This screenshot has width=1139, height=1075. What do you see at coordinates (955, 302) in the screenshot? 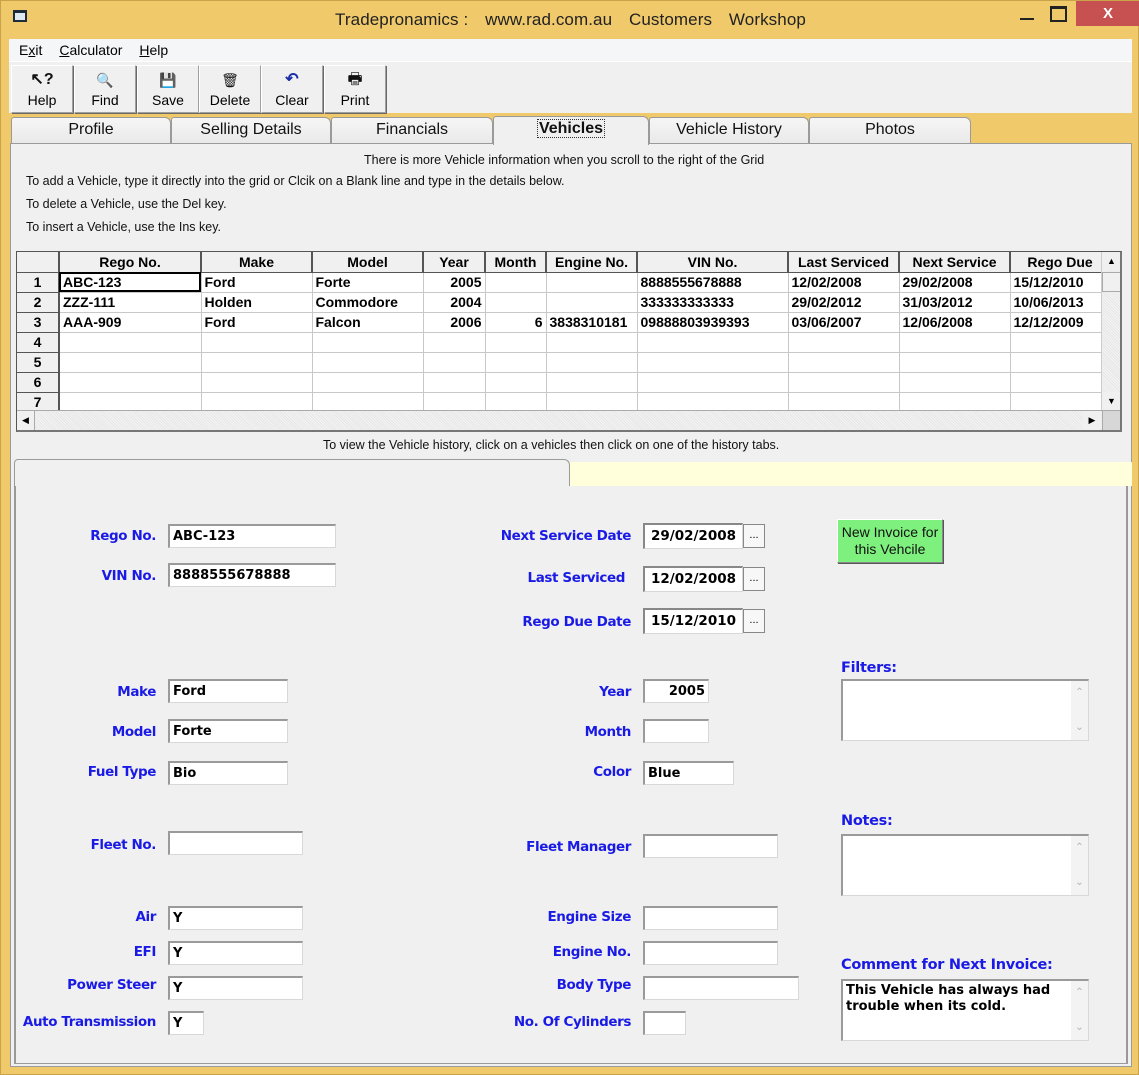
I see `grid-cell-next-service: 31/03/2012` at bounding box center [955, 302].